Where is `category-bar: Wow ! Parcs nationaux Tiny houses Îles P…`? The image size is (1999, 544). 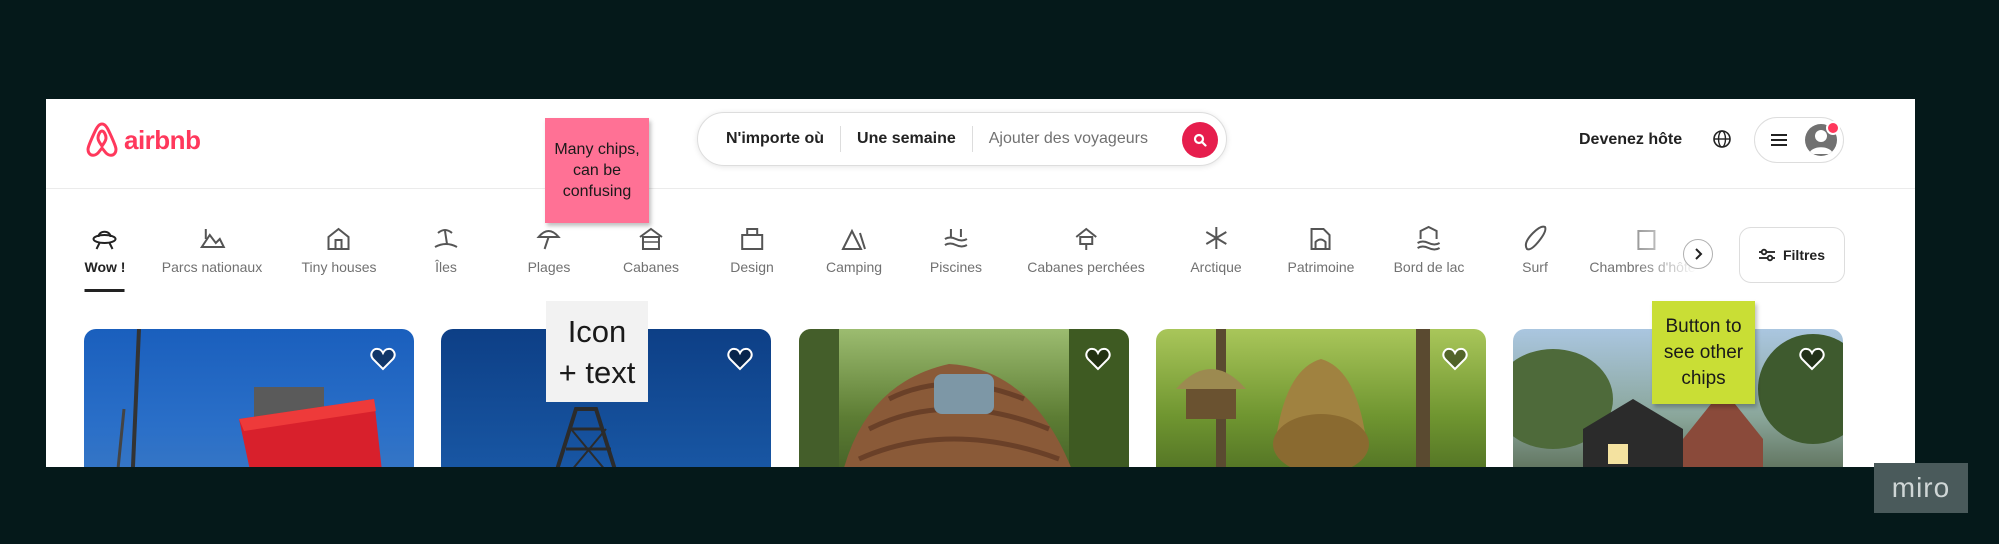
category-bar: Wow ! Parcs nationaux Tiny houses Îles P… is located at coordinates (874, 265).